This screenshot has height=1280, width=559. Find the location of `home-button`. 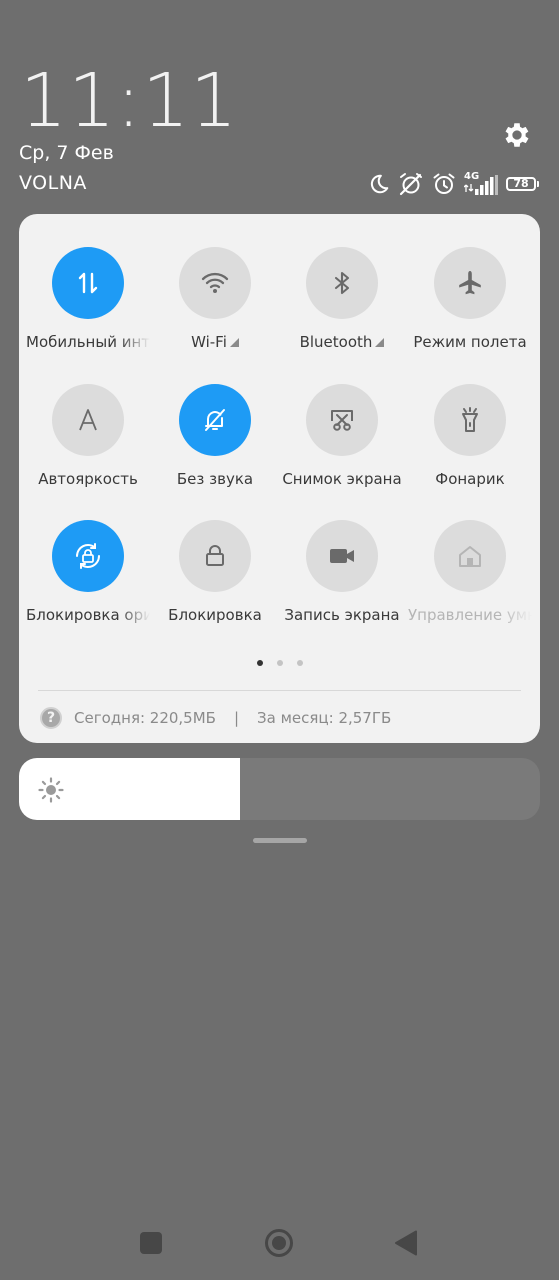

home-button is located at coordinates (279, 1243).